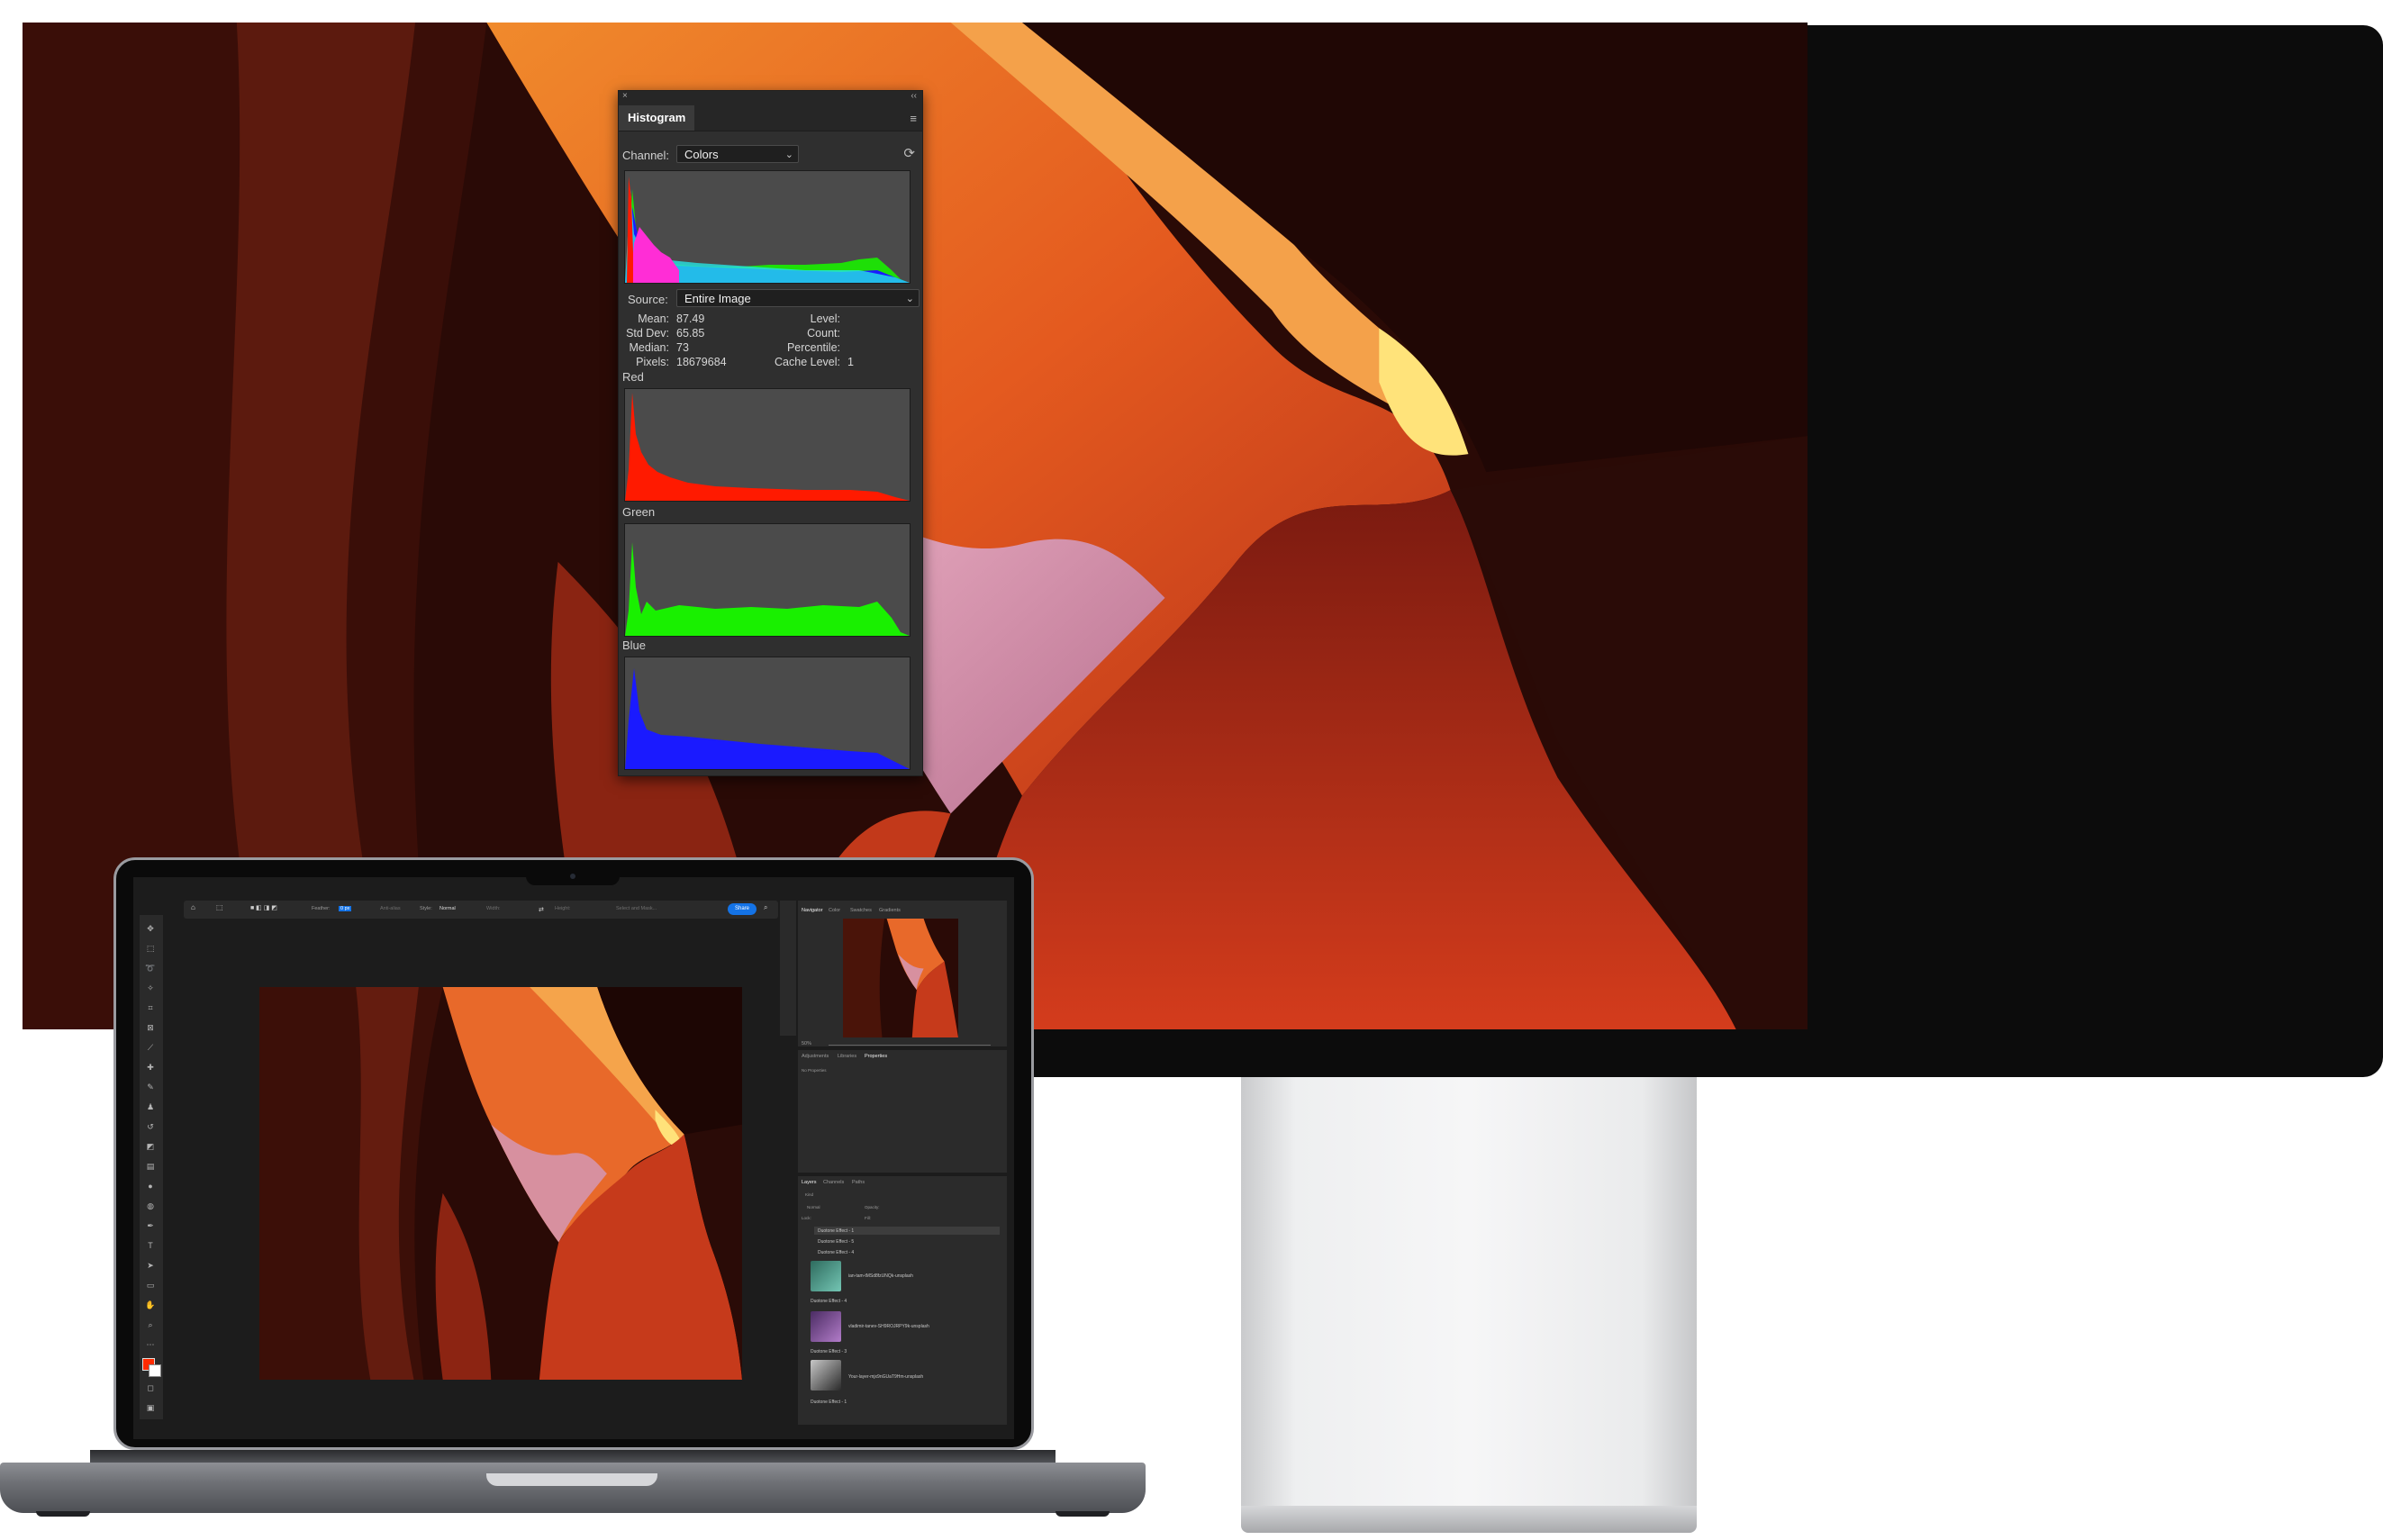  What do you see at coordinates (151, 1407) in the screenshot?
I see `screen-mode-icon: ▣` at bounding box center [151, 1407].